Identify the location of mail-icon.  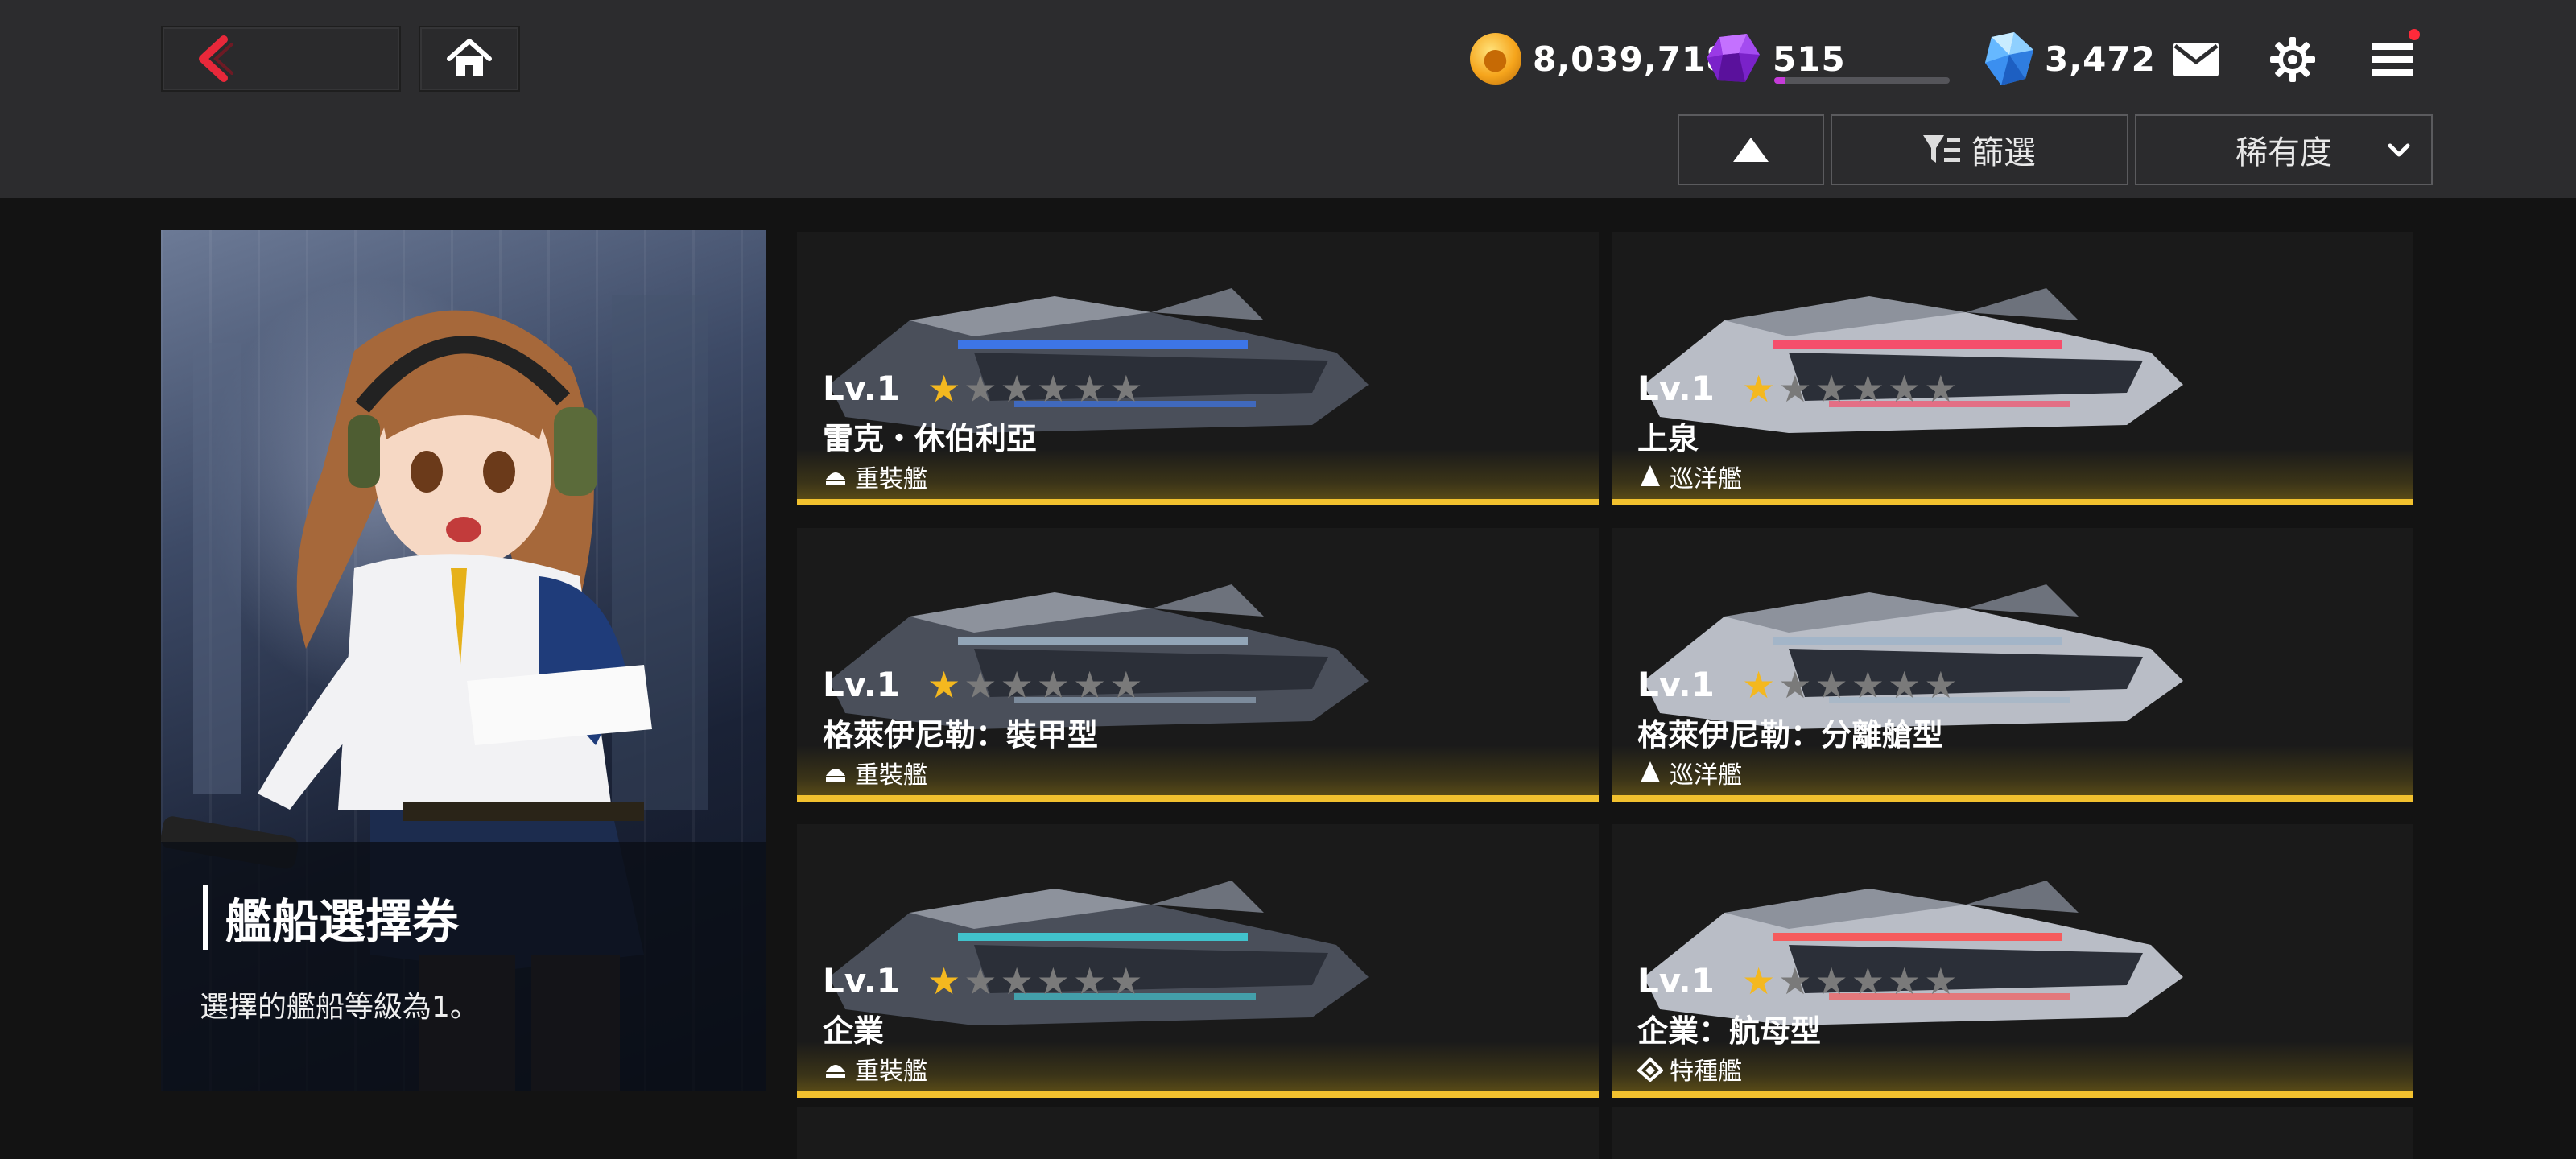
(2196, 59).